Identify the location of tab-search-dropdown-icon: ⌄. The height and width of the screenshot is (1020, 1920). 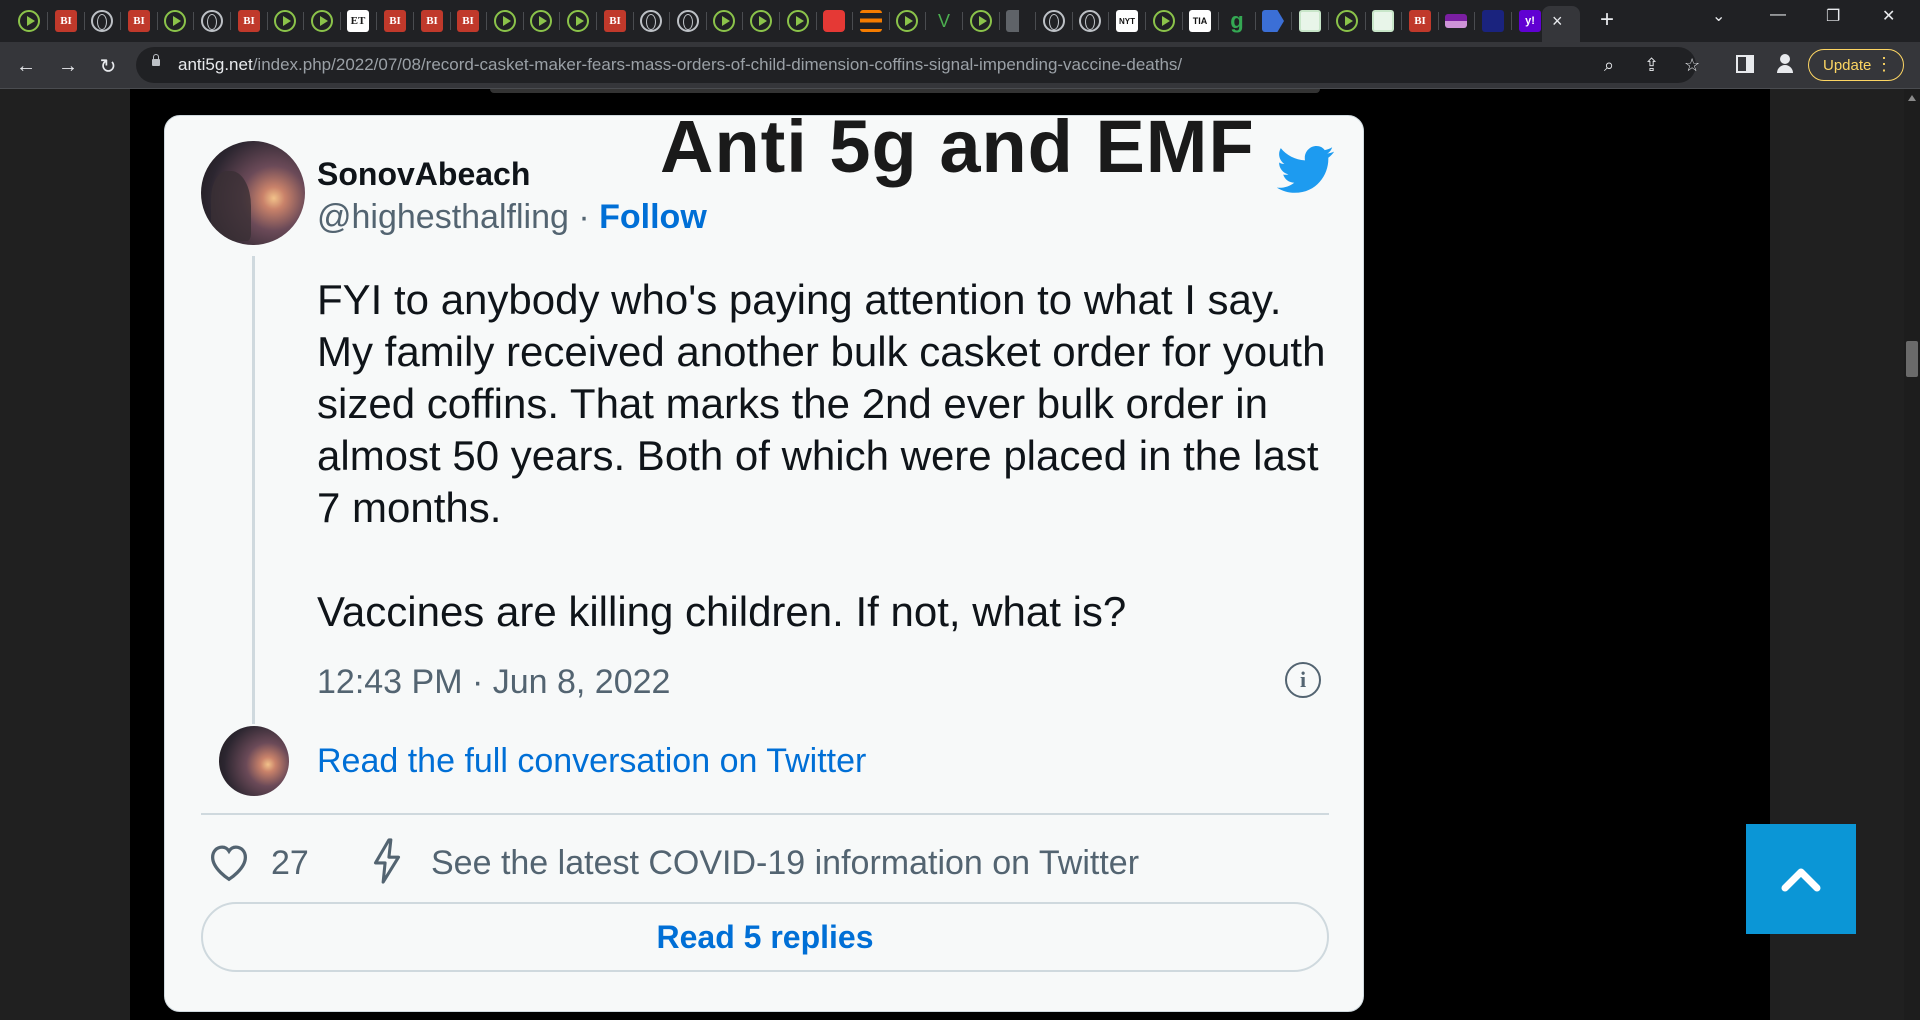
(1718, 16).